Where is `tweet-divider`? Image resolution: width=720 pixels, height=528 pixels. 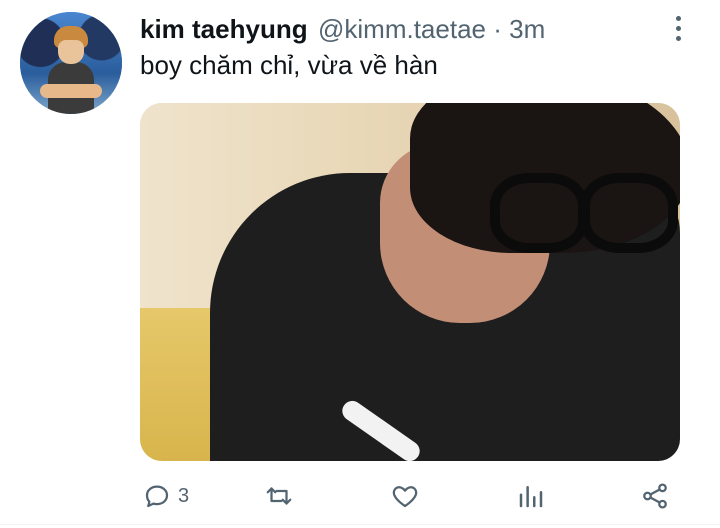
tweet-divider is located at coordinates (360, 524).